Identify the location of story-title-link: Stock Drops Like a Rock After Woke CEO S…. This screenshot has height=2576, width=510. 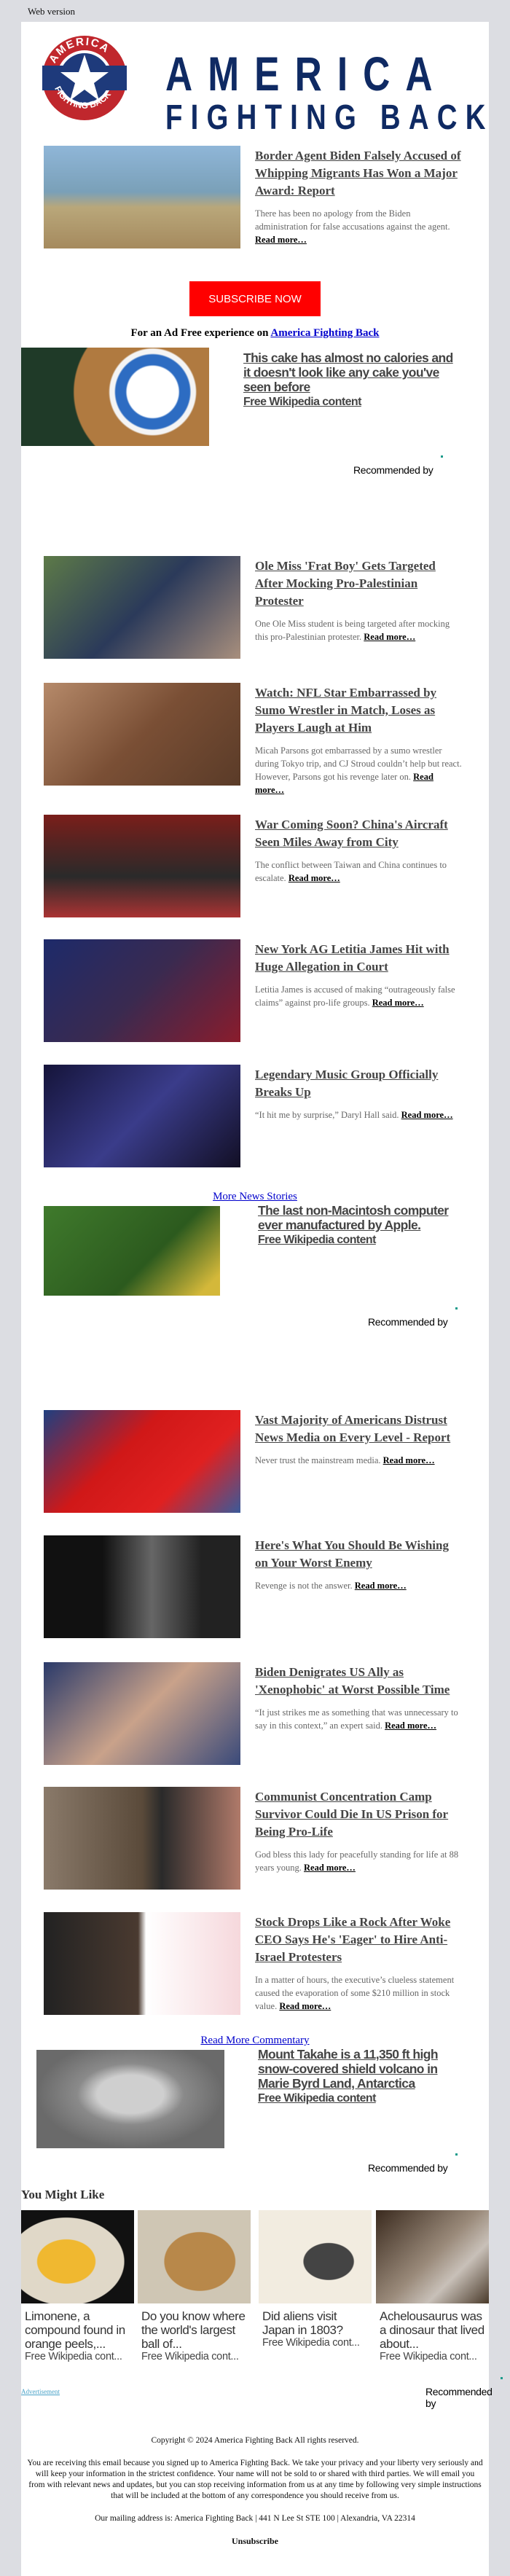
(359, 1940).